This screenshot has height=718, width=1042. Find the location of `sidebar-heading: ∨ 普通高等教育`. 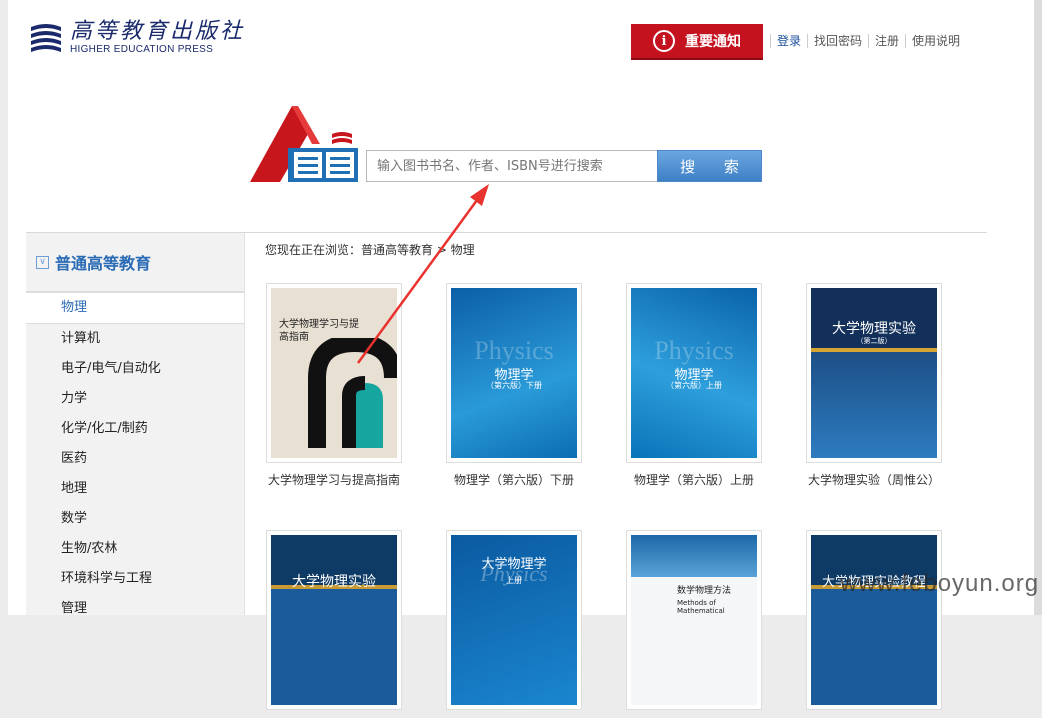

sidebar-heading: ∨ 普通高等教育 is located at coordinates (135, 262).